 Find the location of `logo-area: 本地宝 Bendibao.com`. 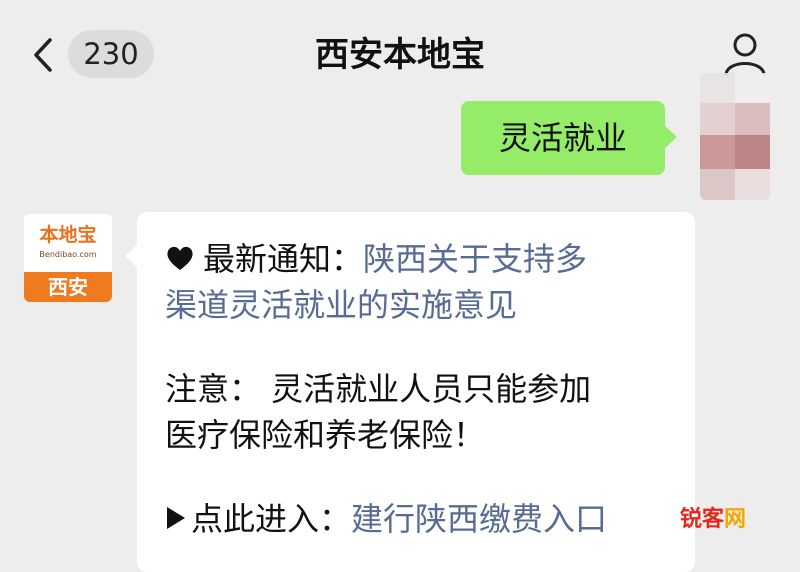

logo-area: 本地宝 Bendibao.com is located at coordinates (68, 243).